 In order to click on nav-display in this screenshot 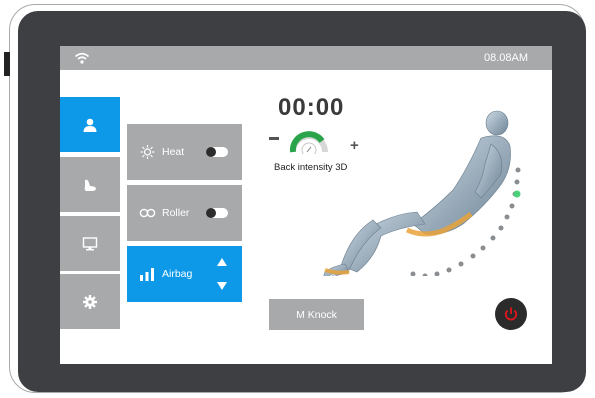, I will do `click(90, 243)`.